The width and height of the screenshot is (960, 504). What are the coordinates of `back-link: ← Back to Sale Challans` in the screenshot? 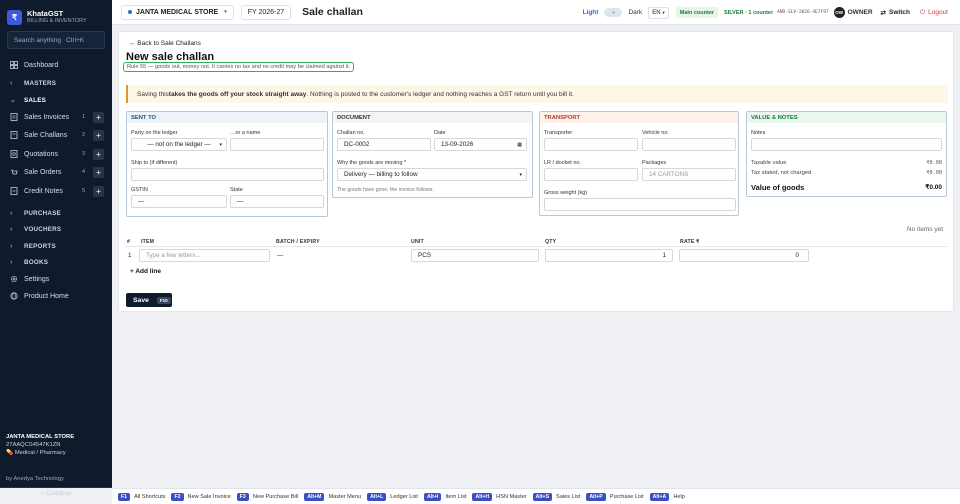 It's located at (165, 43).